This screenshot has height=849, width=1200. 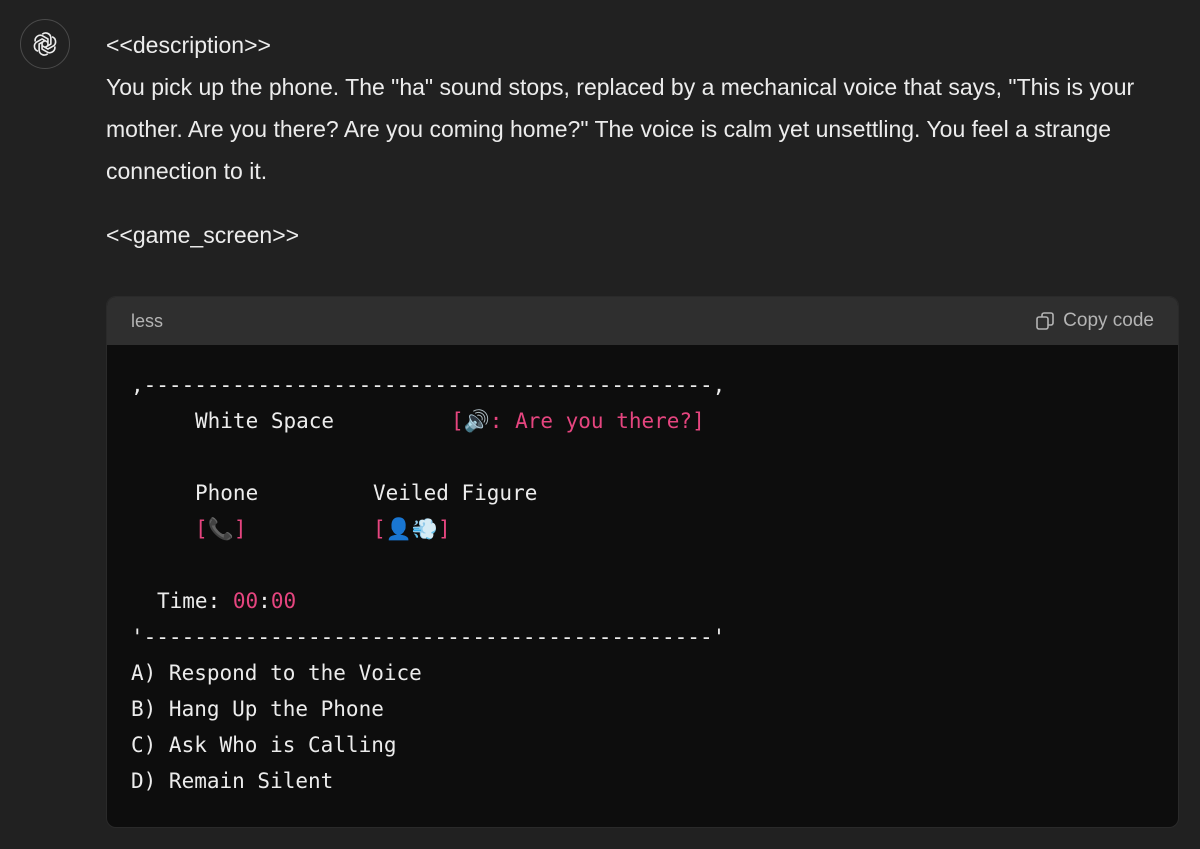 I want to click on location-label: White Space, so click(x=265, y=421).